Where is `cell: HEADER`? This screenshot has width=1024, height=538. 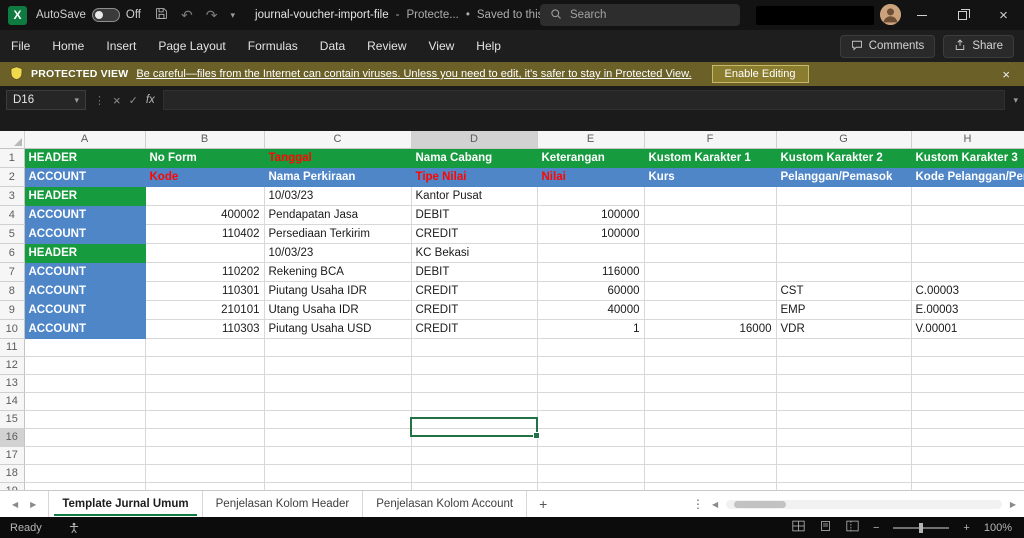 cell: HEADER is located at coordinates (85, 253).